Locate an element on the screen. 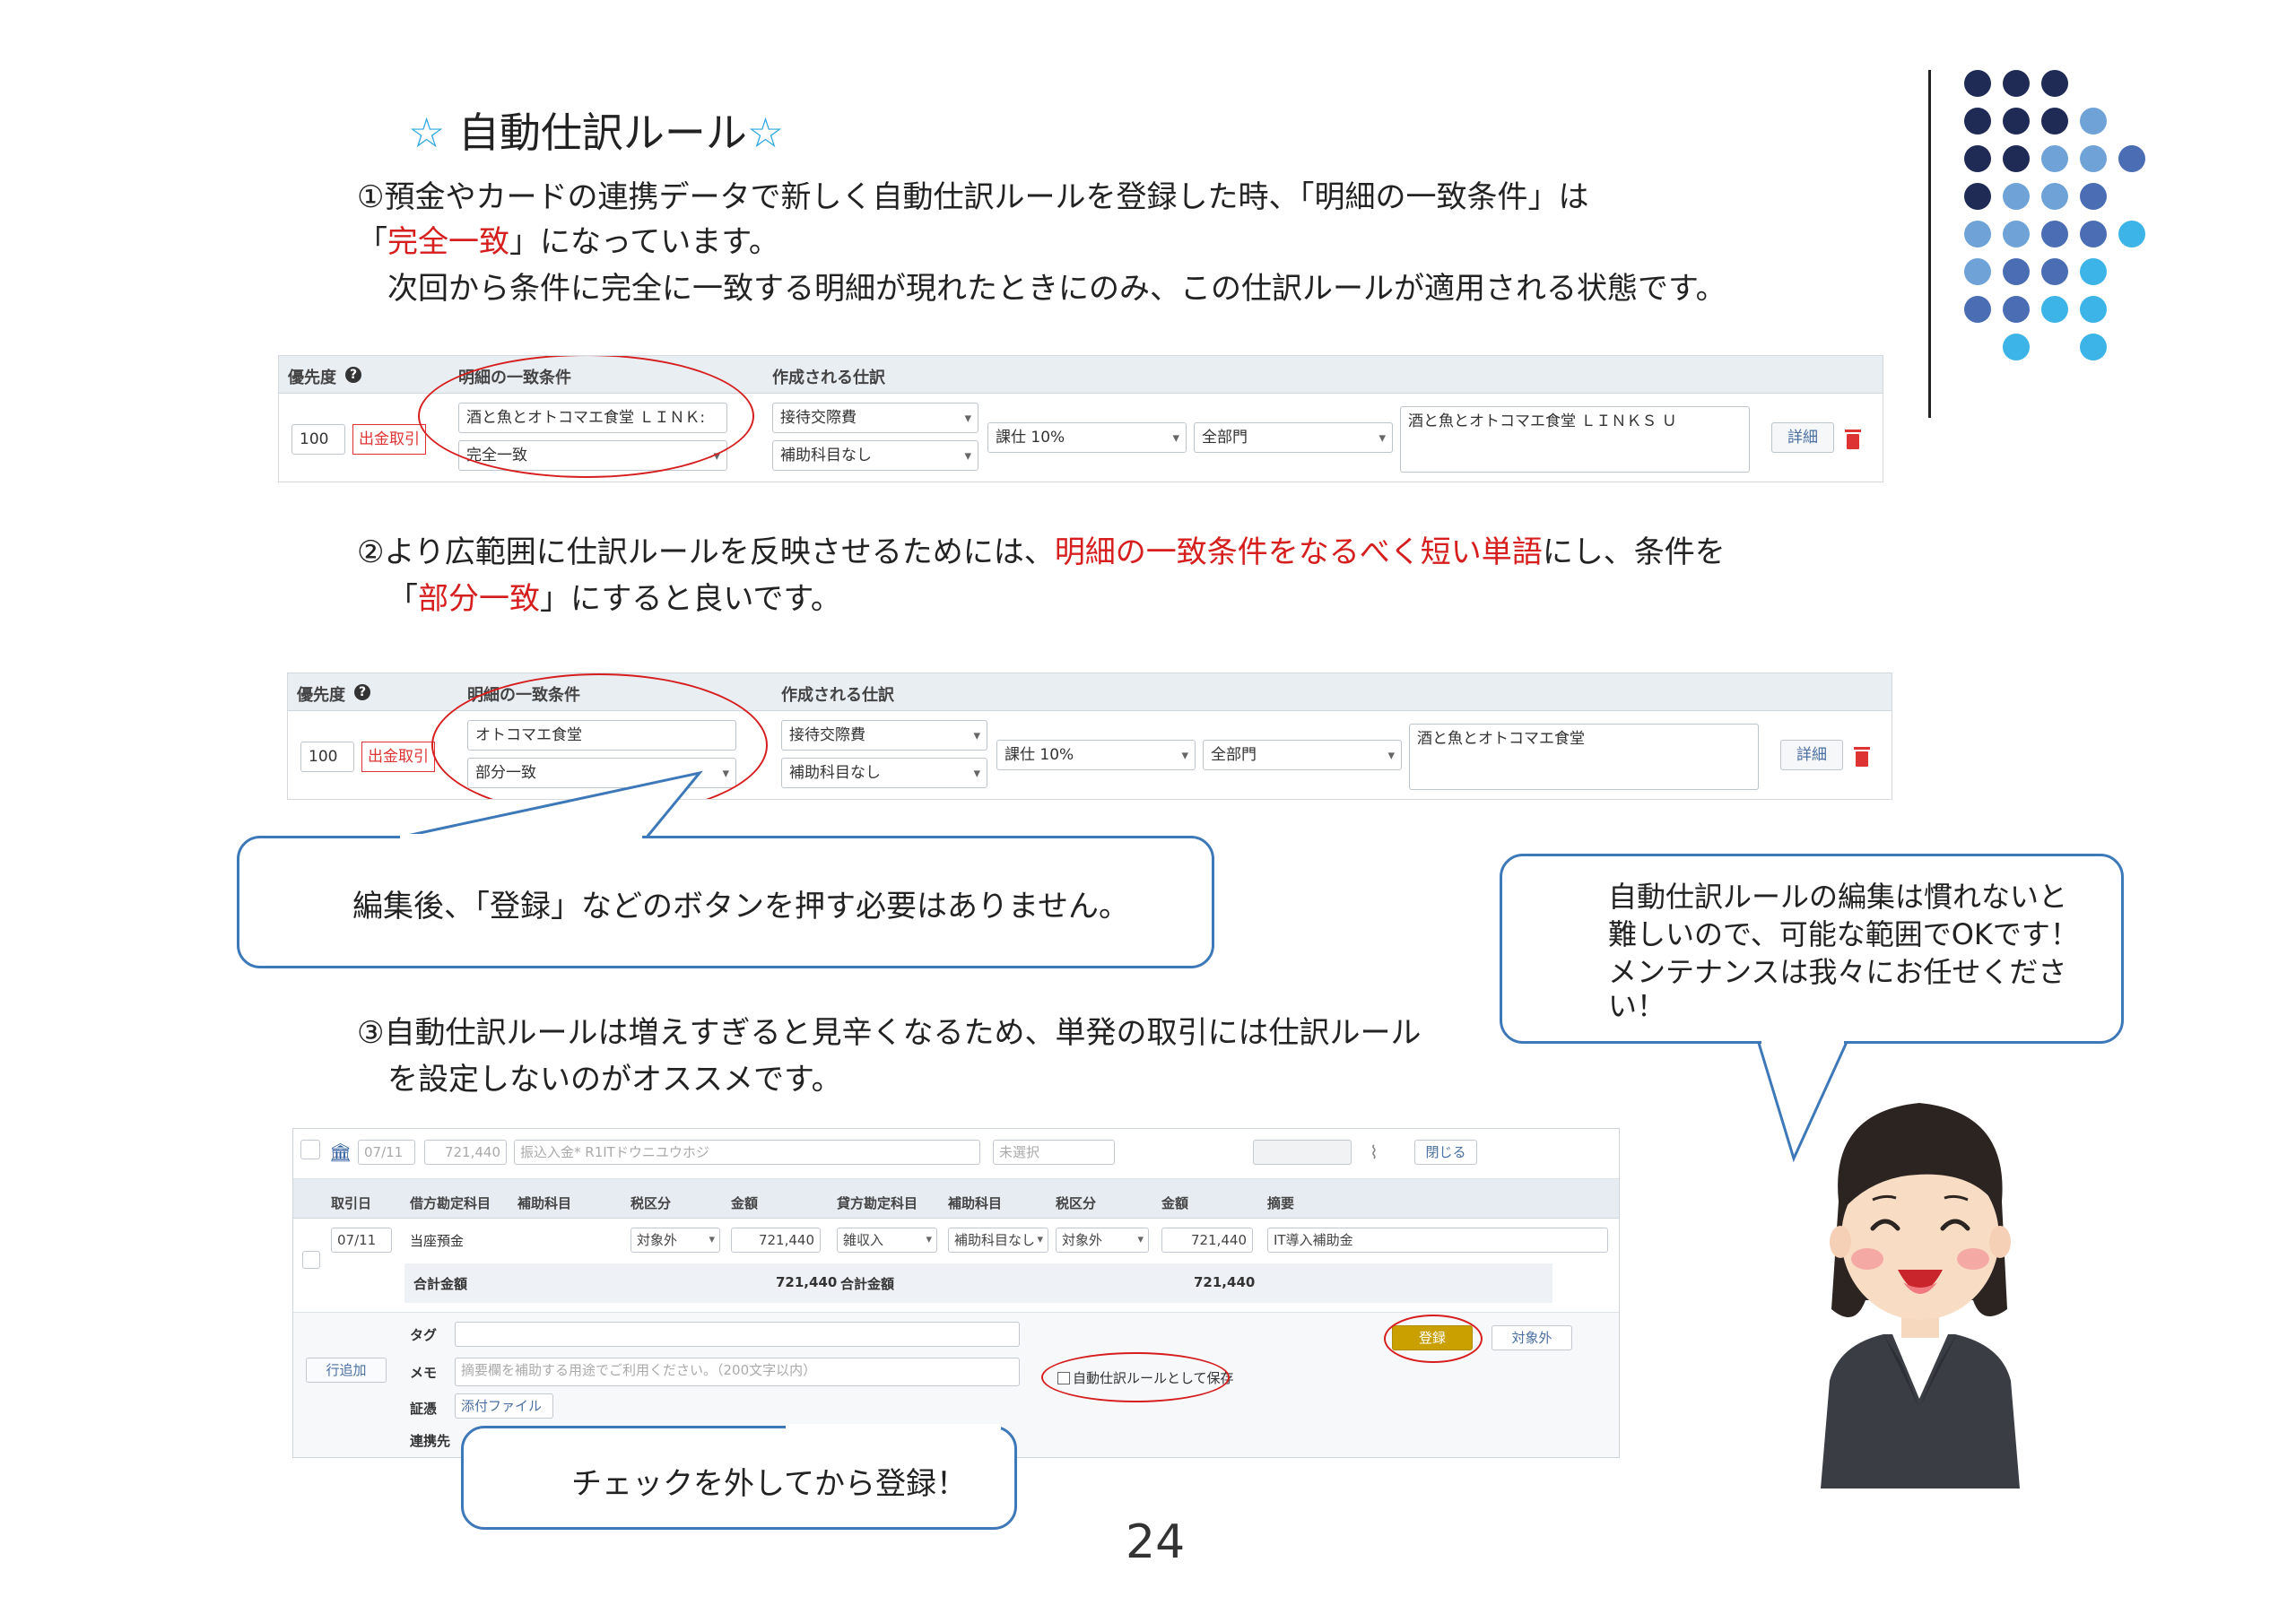 The height and width of the screenshot is (1623, 2296). top-date: 07/11 is located at coordinates (386, 1152).